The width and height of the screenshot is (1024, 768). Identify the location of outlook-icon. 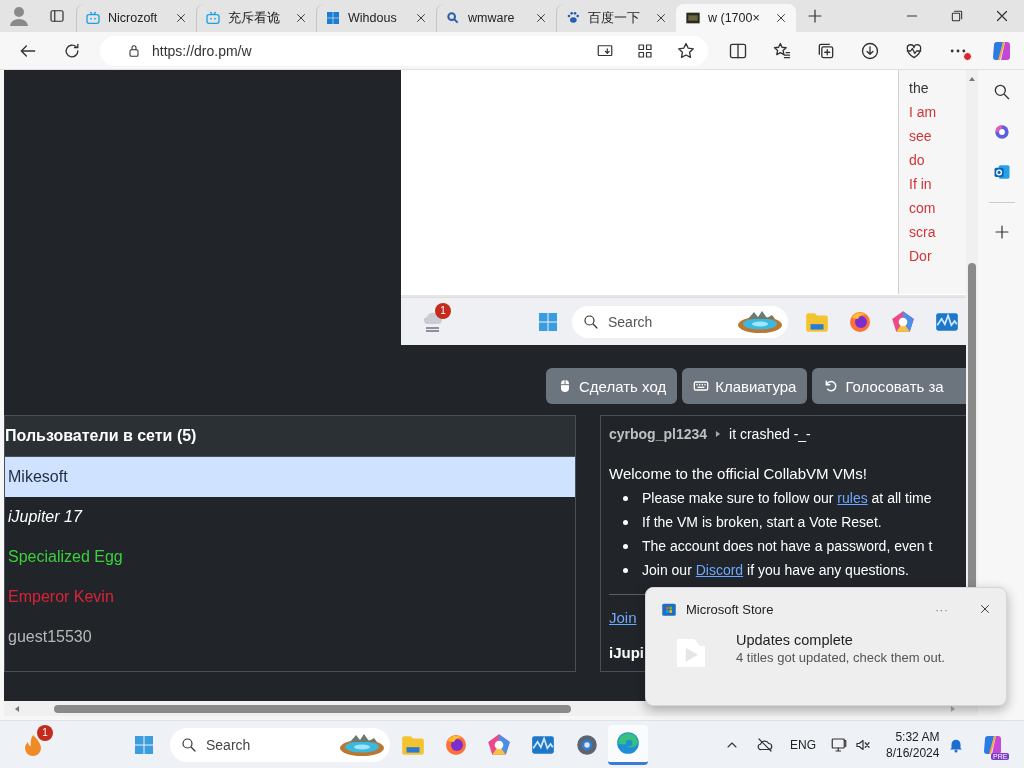
(1002, 172).